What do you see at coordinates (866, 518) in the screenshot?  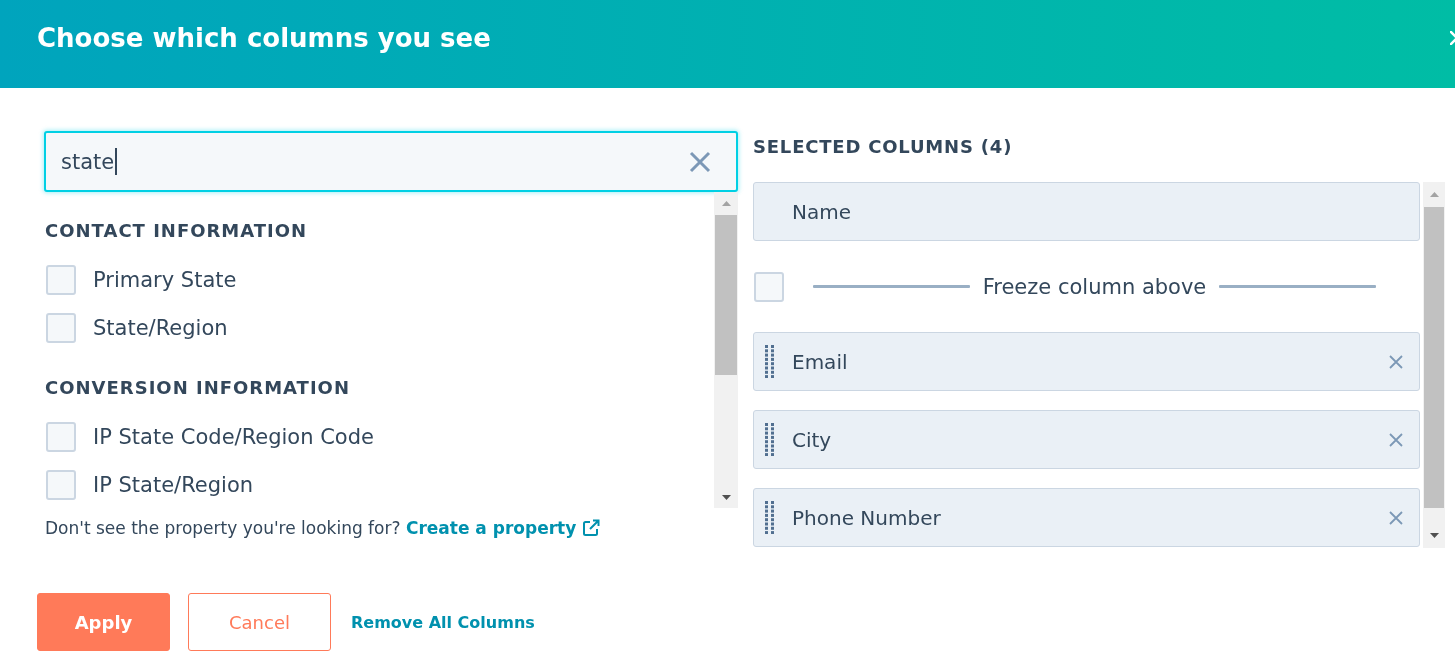 I see `column-label: Phone Number` at bounding box center [866, 518].